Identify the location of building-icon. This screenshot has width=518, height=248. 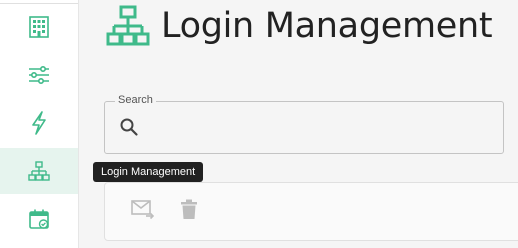
(39, 27).